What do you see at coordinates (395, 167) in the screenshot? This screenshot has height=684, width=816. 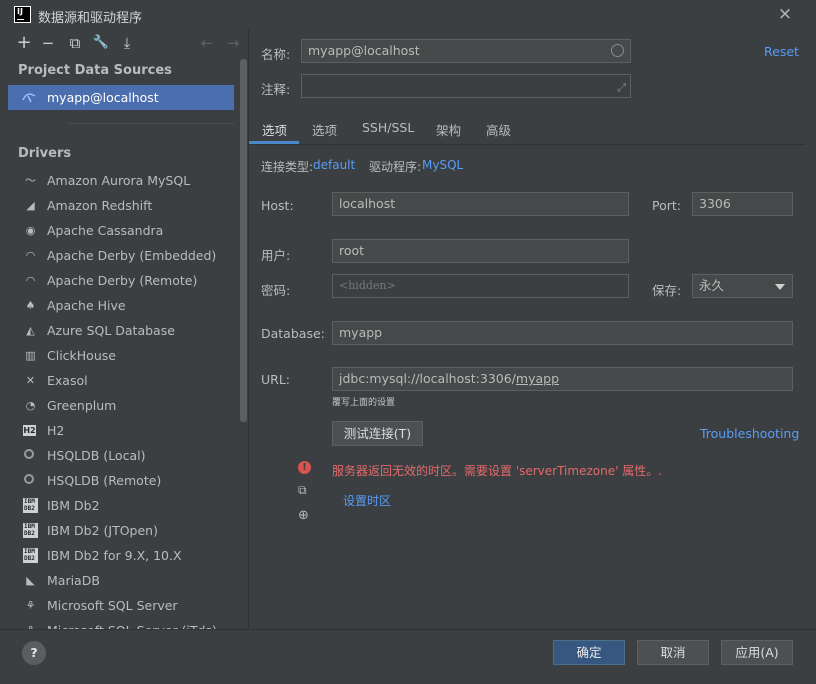 I see `driver-label: 驱动程序:` at bounding box center [395, 167].